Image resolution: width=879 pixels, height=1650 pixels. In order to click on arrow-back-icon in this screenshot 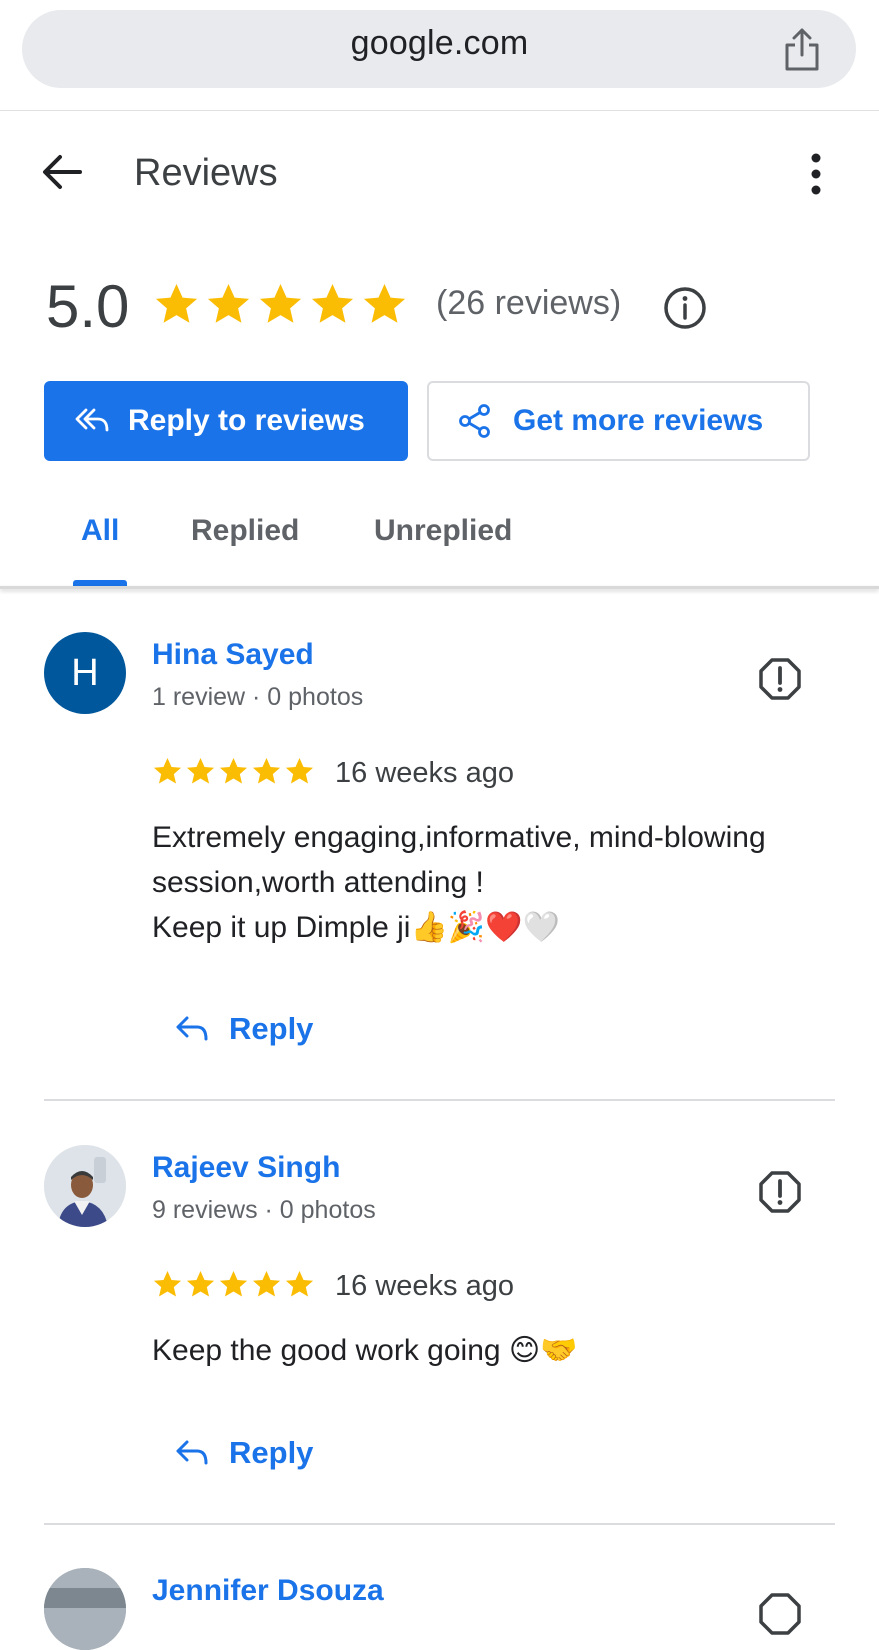, I will do `click(62, 172)`.